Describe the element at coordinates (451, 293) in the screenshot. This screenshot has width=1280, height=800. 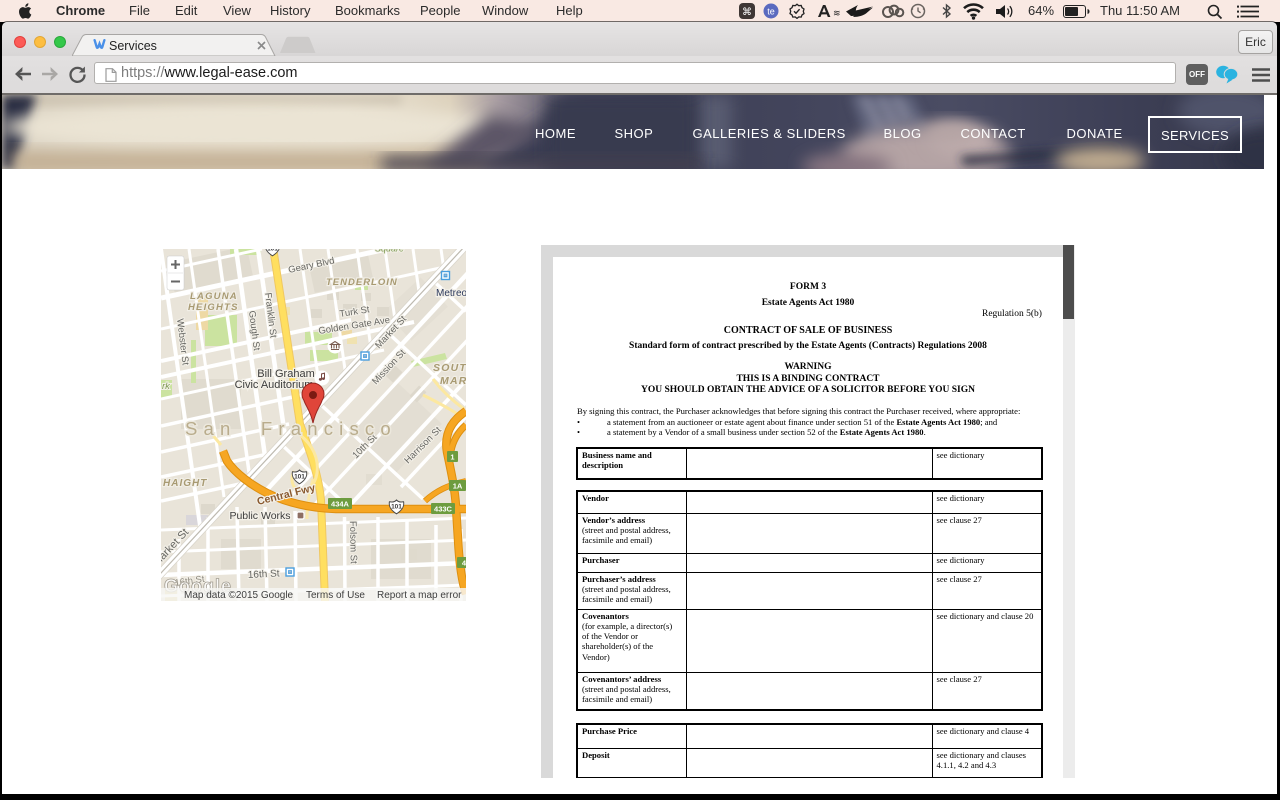
I see `svg-text: Metreon` at that location.